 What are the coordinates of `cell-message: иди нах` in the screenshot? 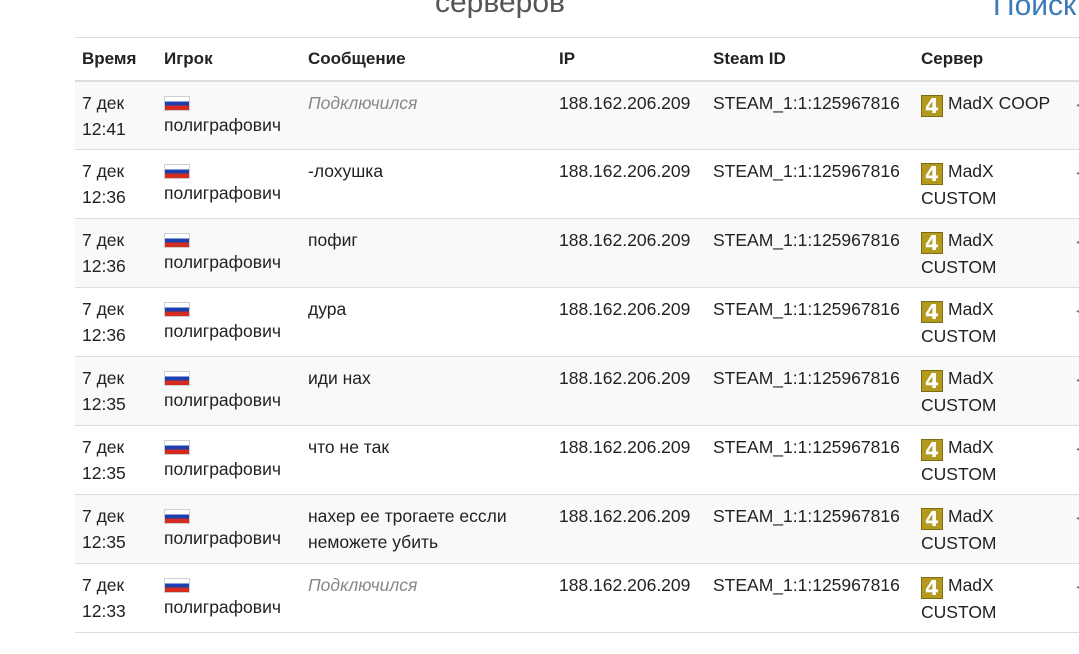 It's located at (426, 391).